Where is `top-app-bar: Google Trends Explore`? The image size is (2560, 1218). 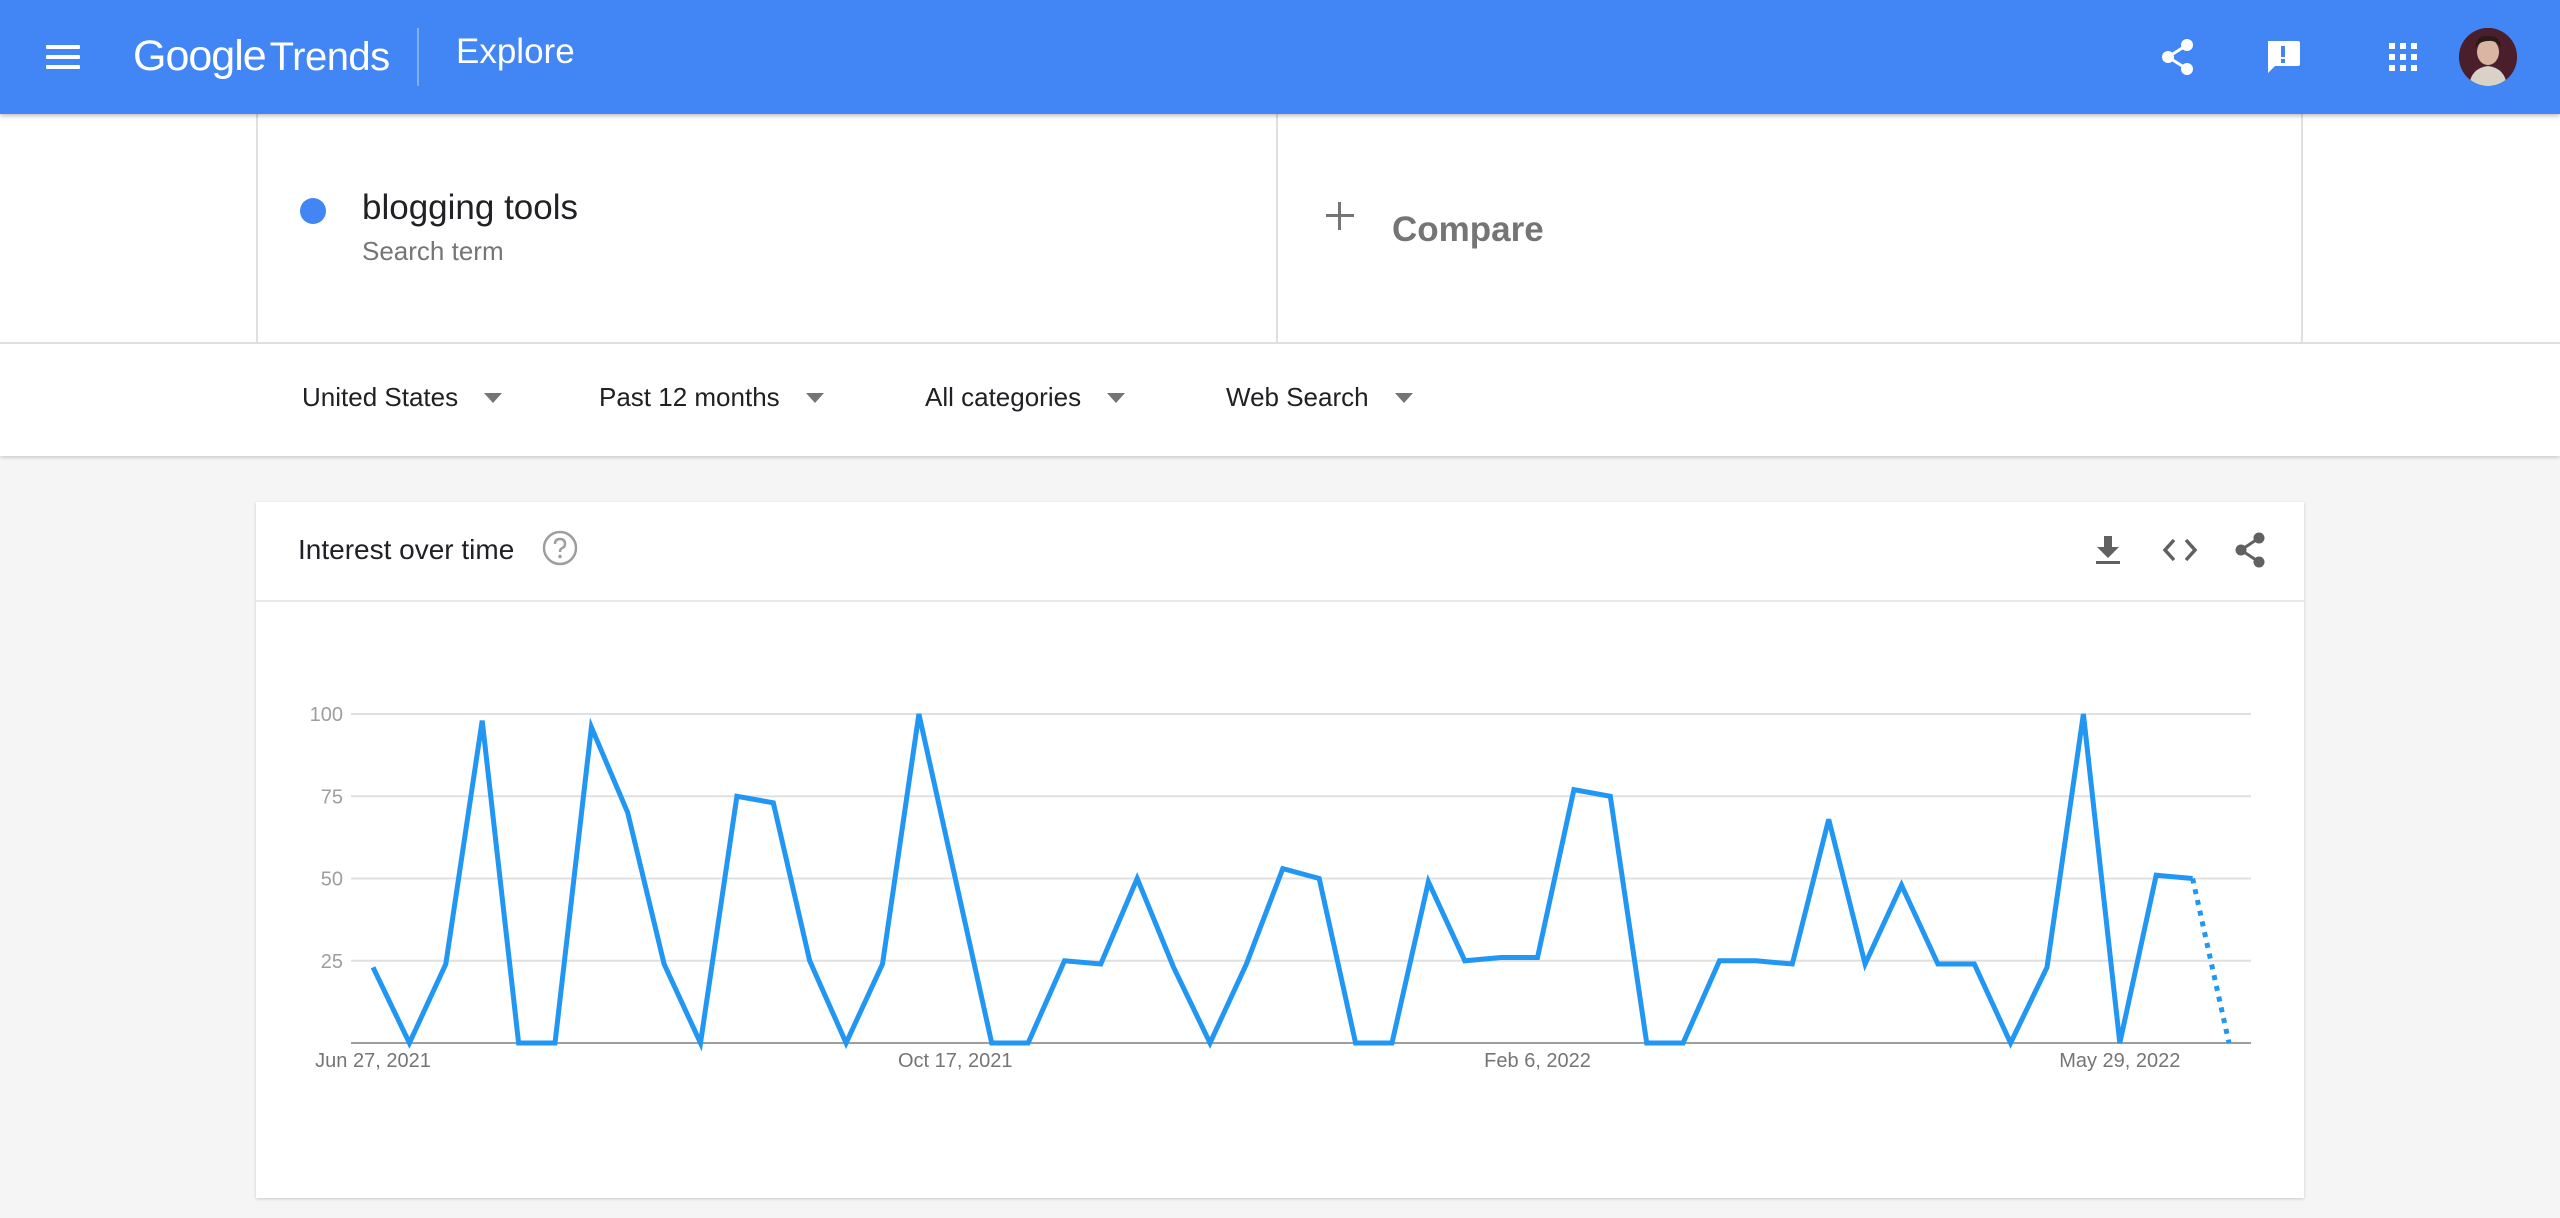 top-app-bar: Google Trends Explore is located at coordinates (1280, 57).